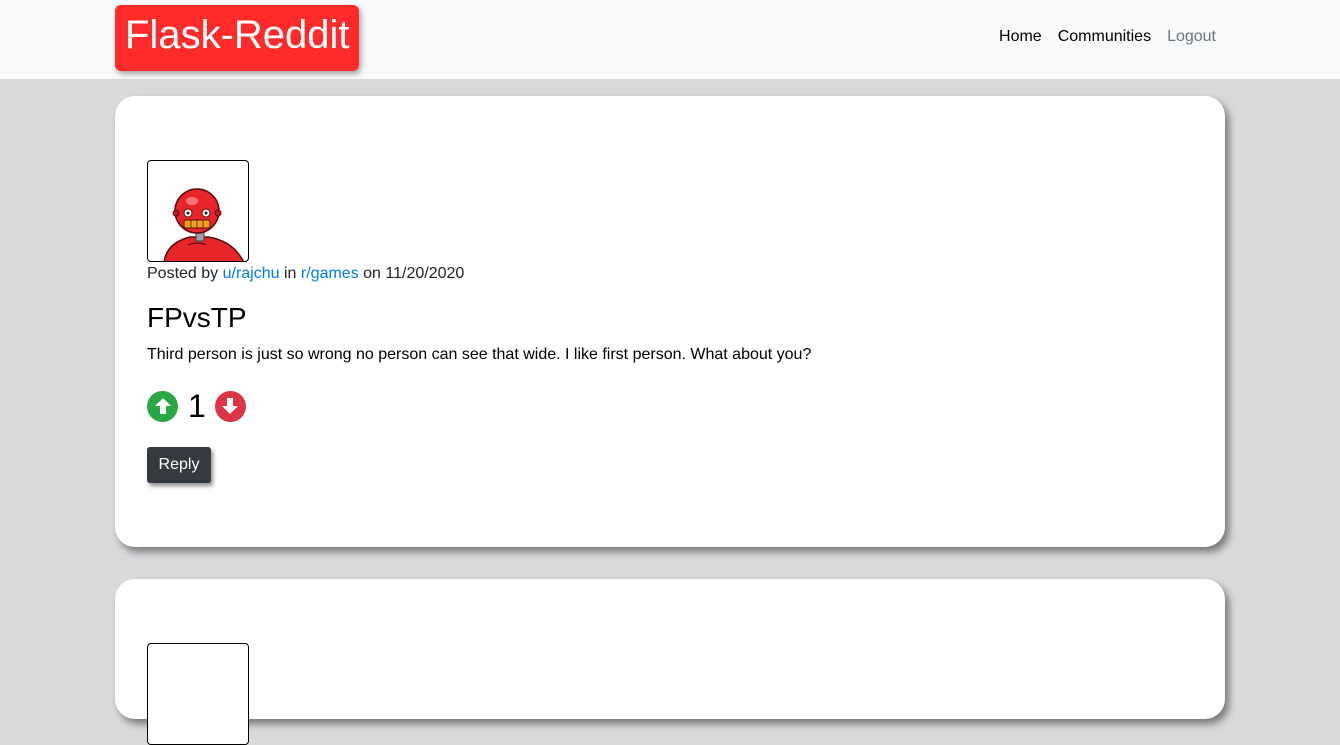 This screenshot has width=1340, height=745. I want to click on post-title: FPvsTP, so click(197, 318).